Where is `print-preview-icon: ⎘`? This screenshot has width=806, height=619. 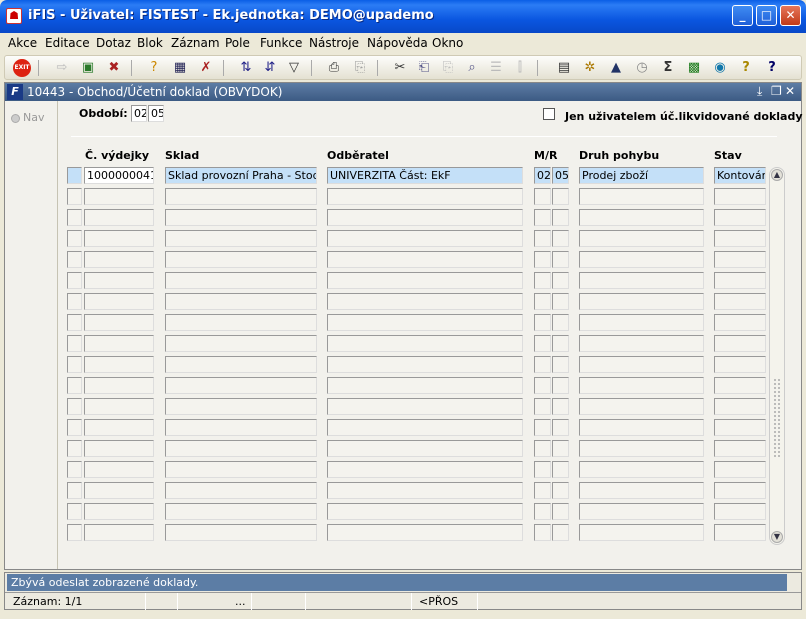 print-preview-icon: ⎘ is located at coordinates (360, 68).